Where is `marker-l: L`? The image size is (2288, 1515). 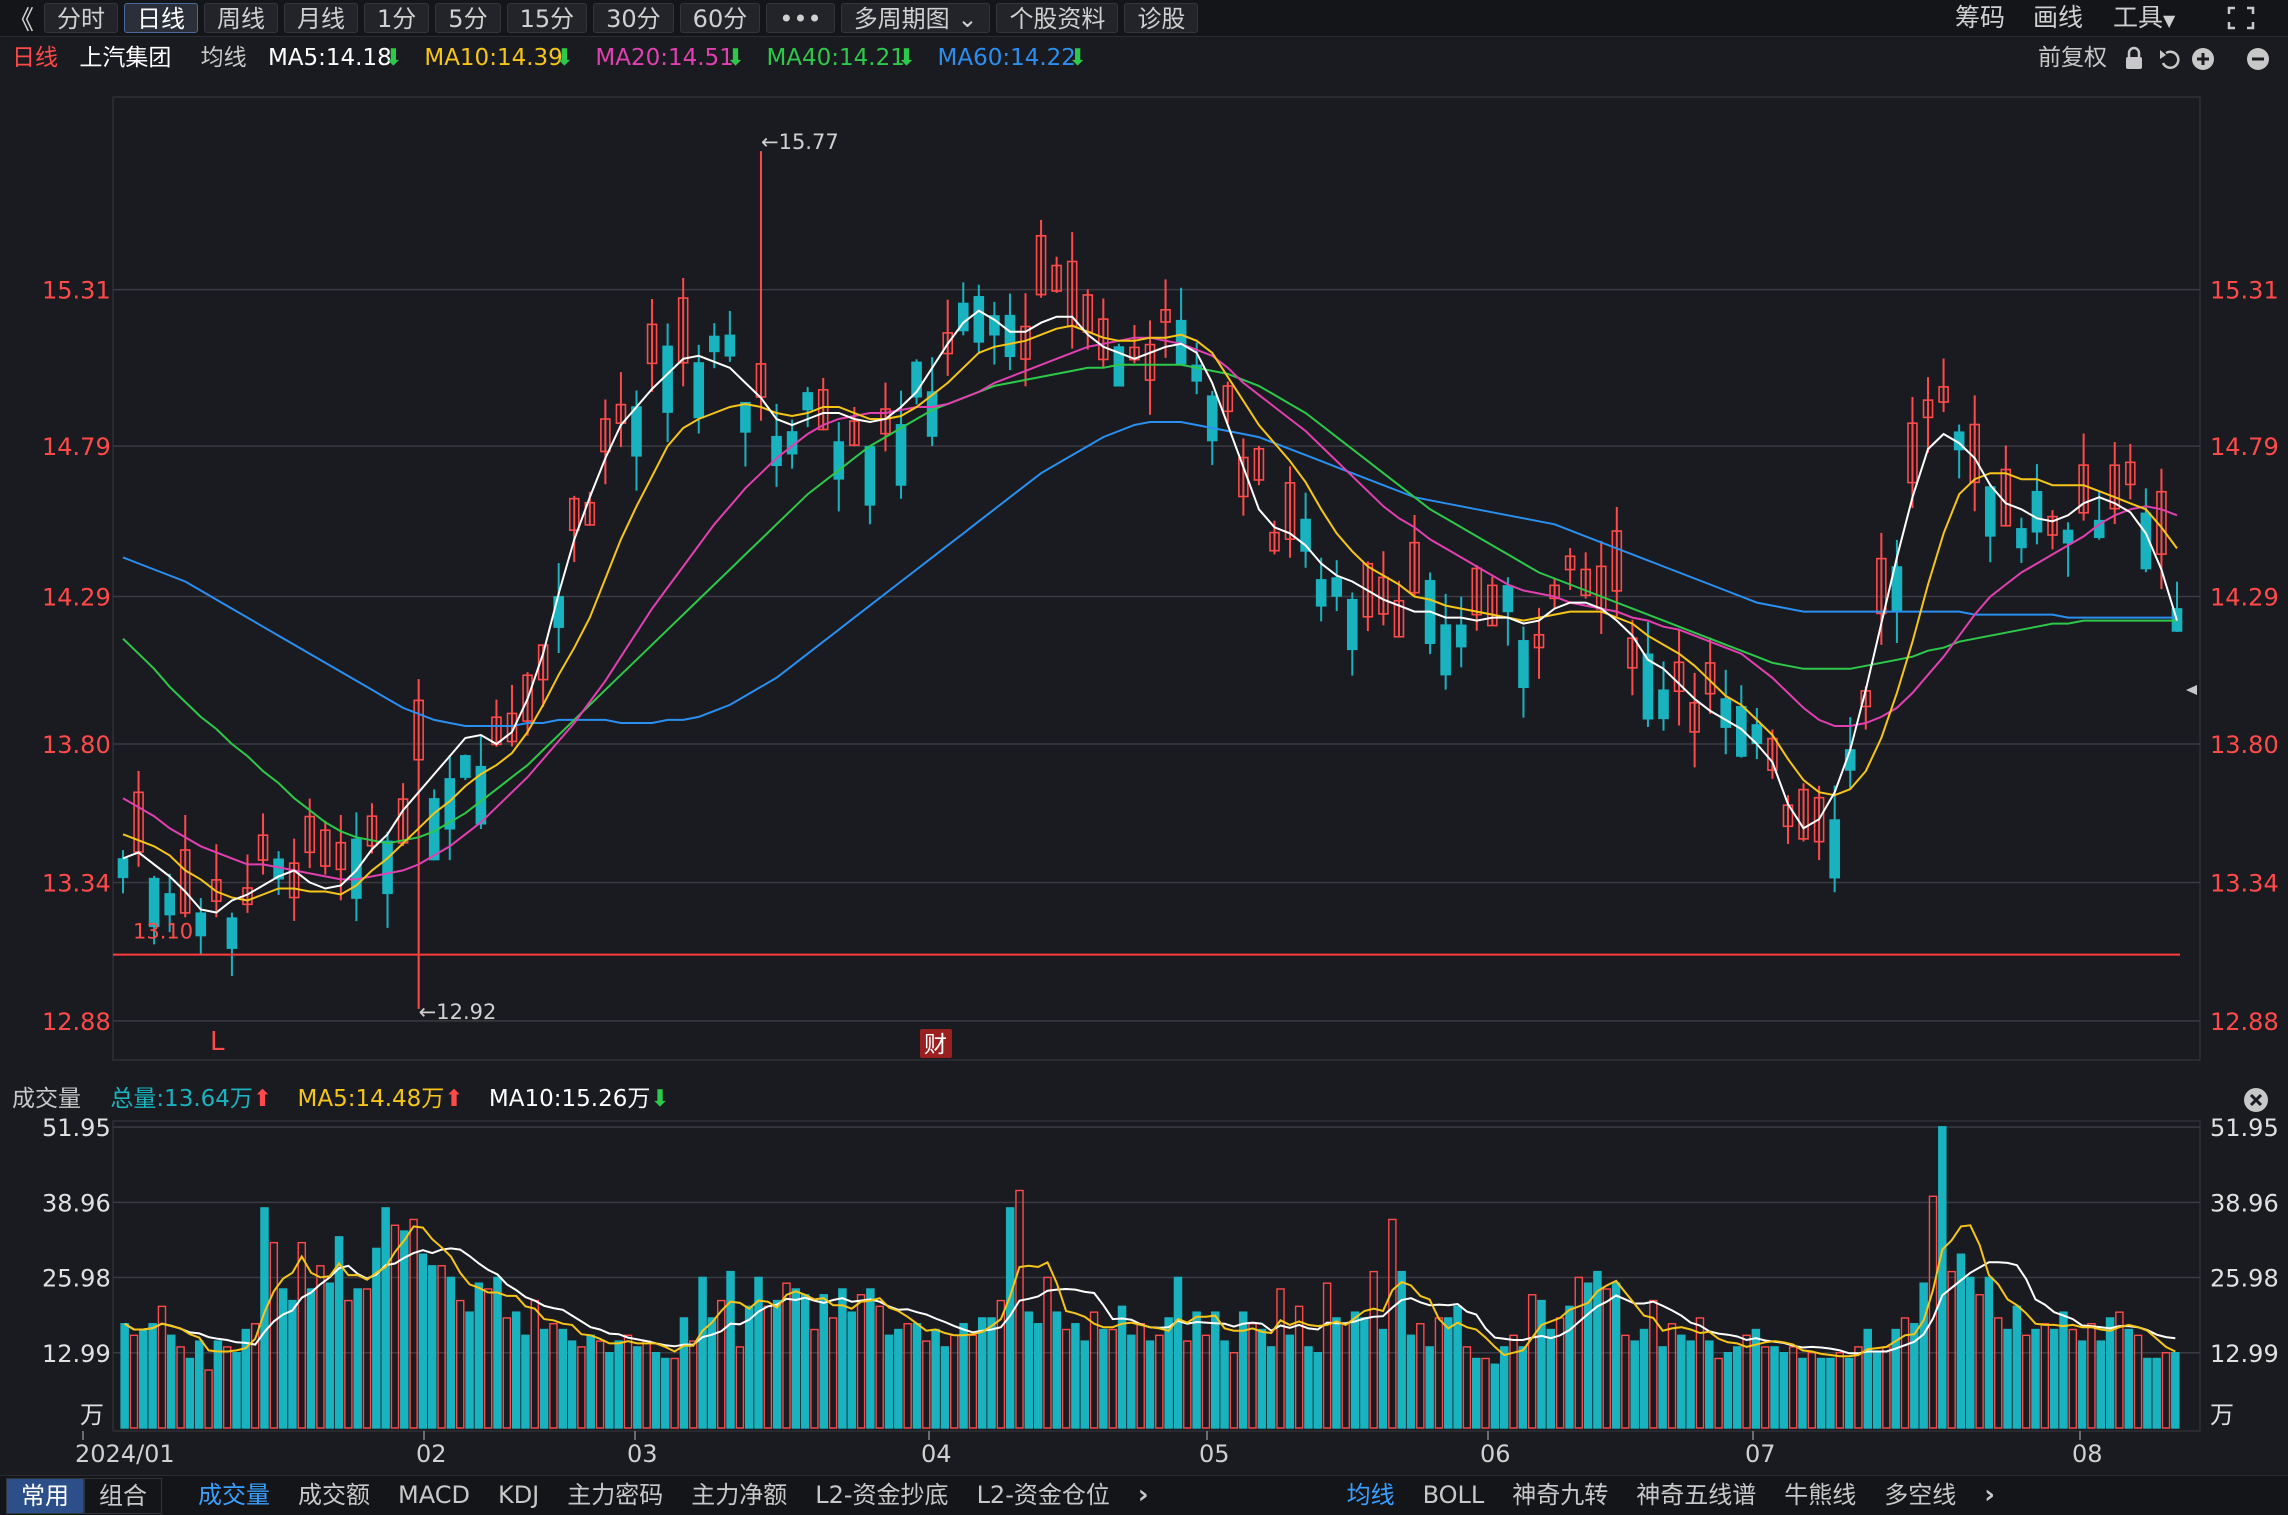
marker-l: L is located at coordinates (217, 1042).